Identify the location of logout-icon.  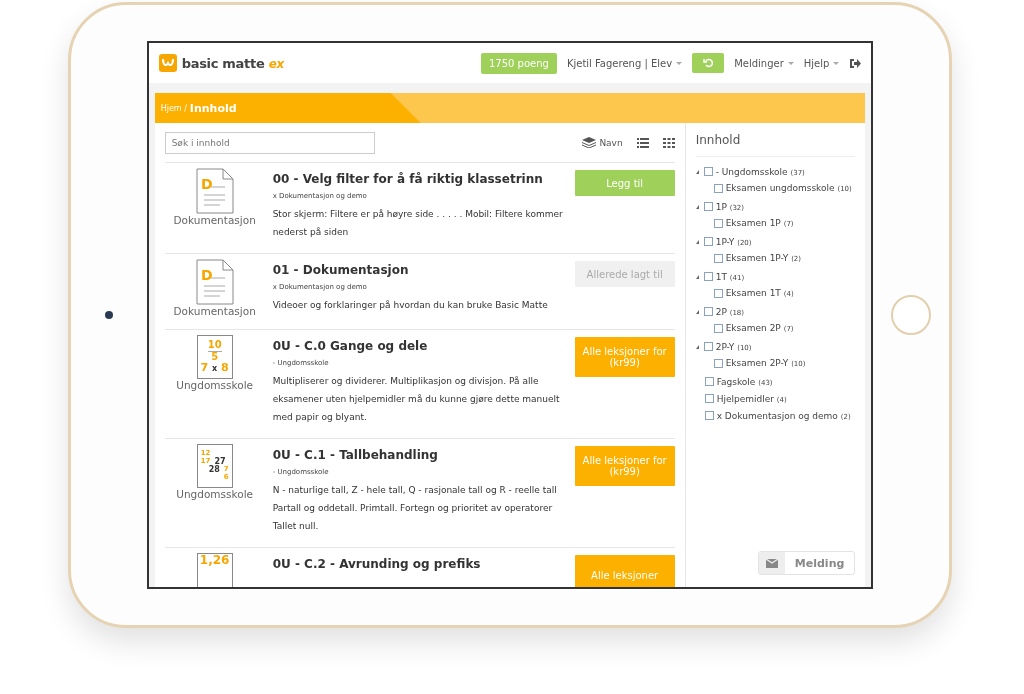
(855, 63).